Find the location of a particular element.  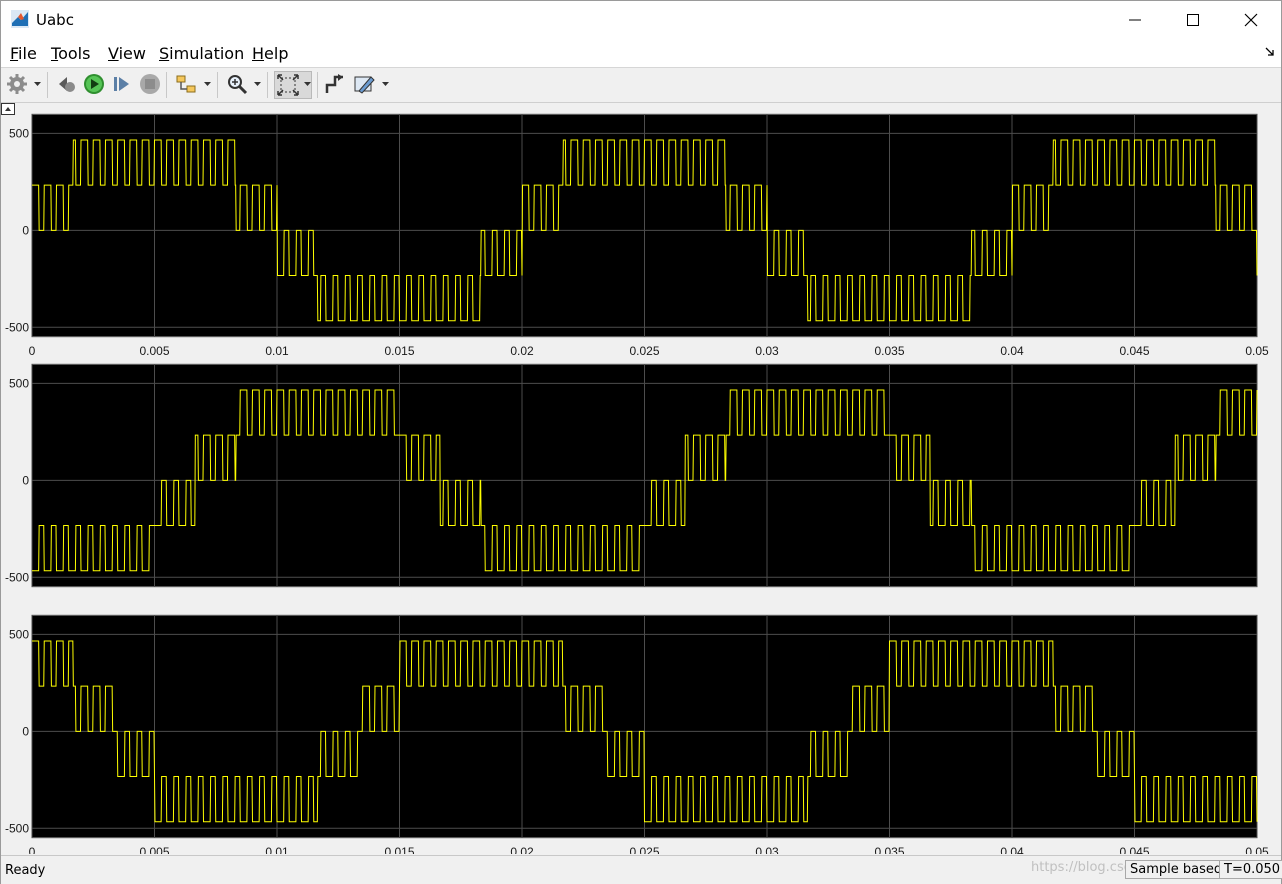

window-title: Uabc is located at coordinates (55, 20).